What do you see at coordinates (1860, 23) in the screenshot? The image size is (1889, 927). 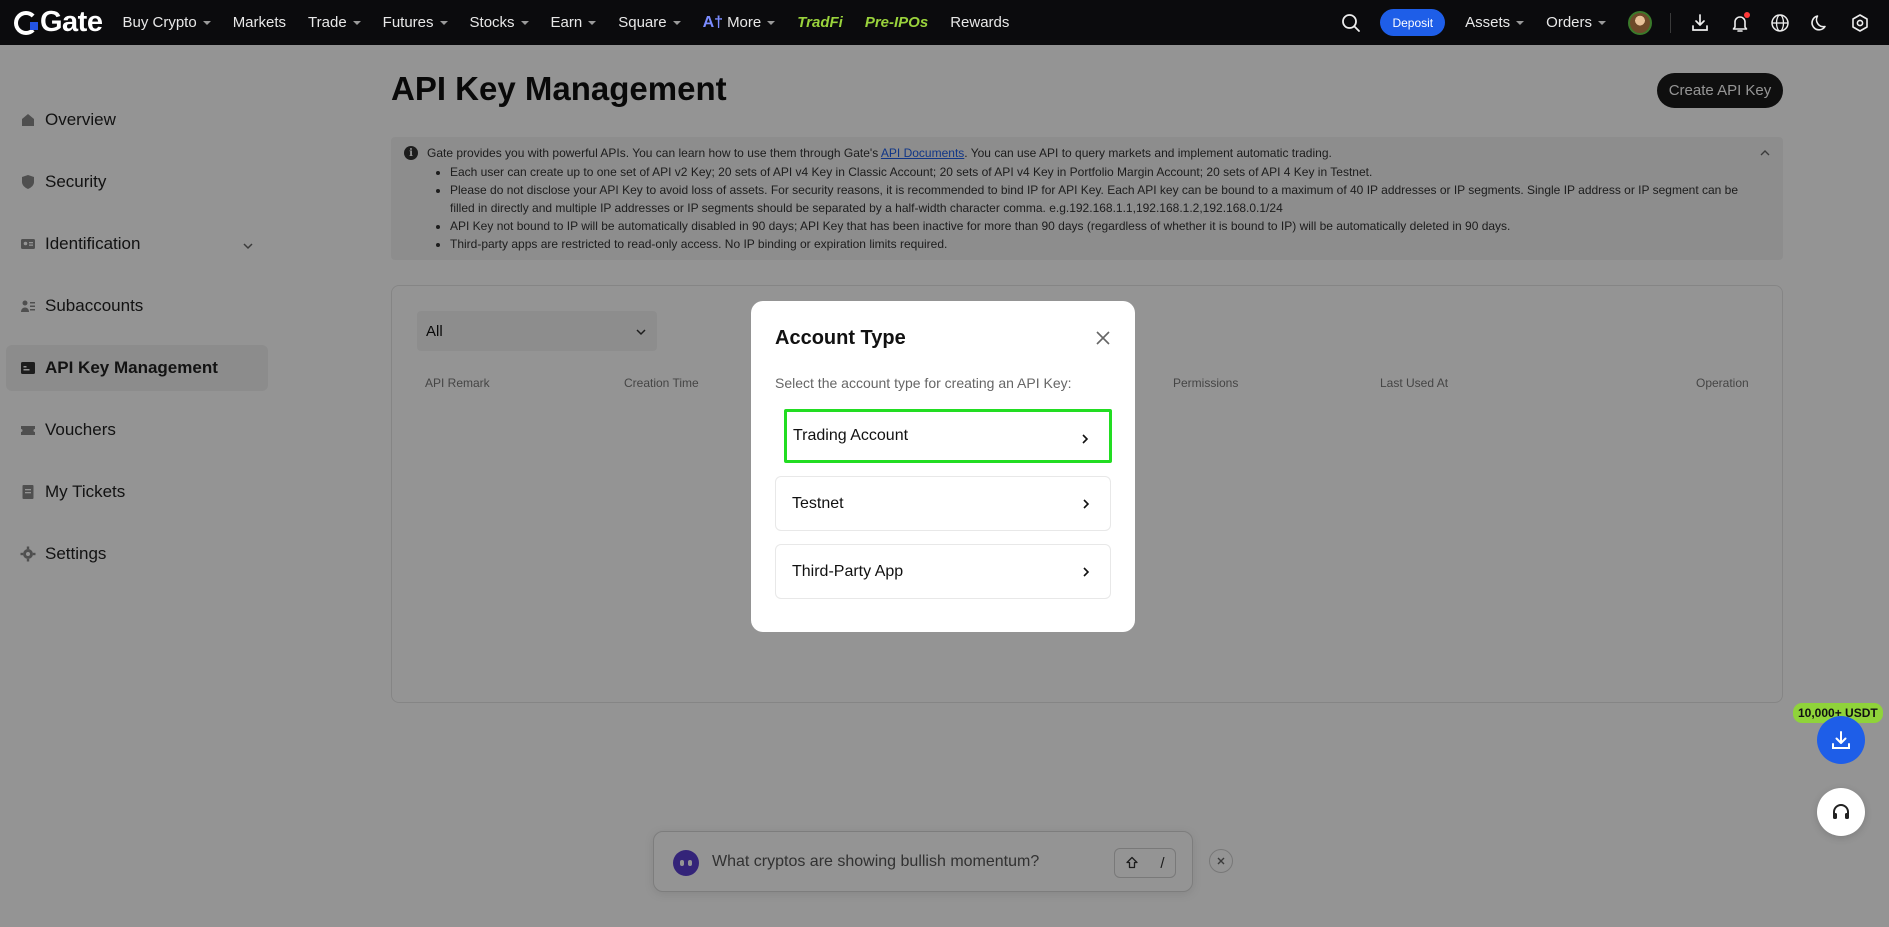 I see `settings-hex-icon` at bounding box center [1860, 23].